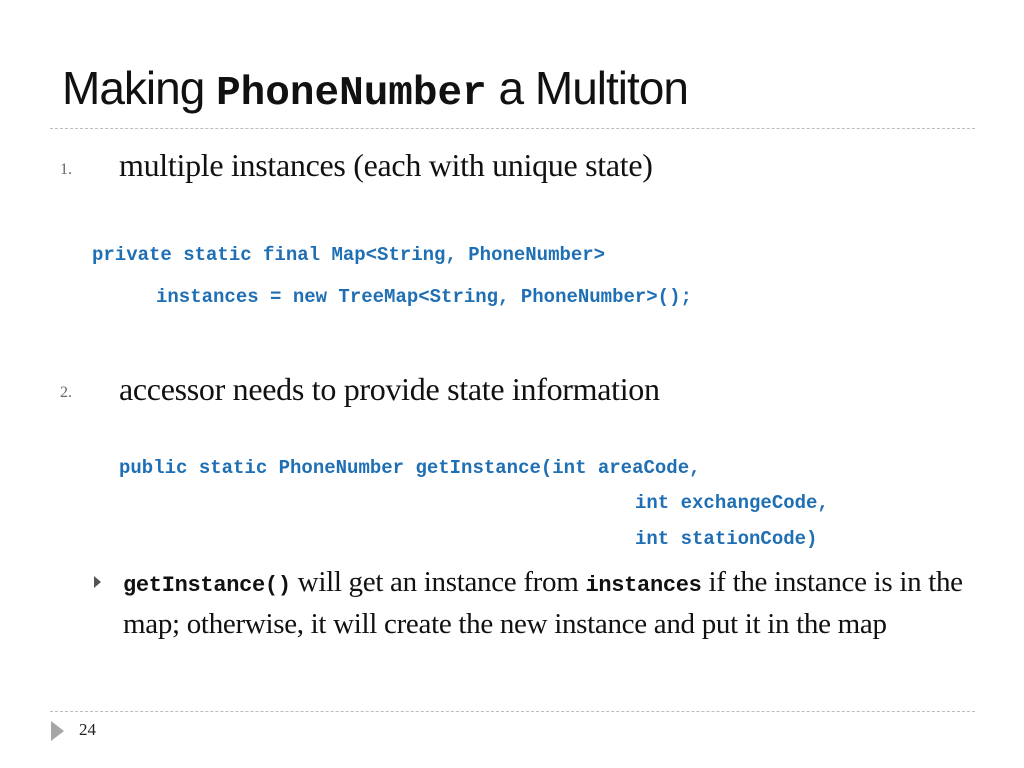 The width and height of the screenshot is (1024, 768). I want to click on item-number: 1., so click(66, 169).